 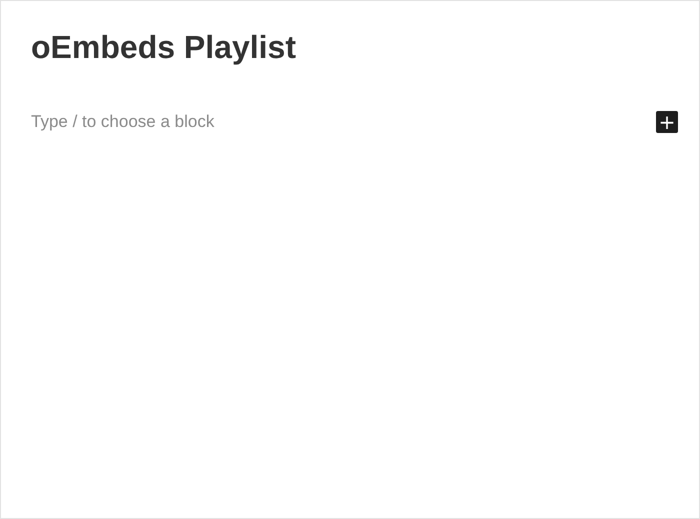 What do you see at coordinates (231, 122) in the screenshot?
I see `block-input-field: Type / to choose a block` at bounding box center [231, 122].